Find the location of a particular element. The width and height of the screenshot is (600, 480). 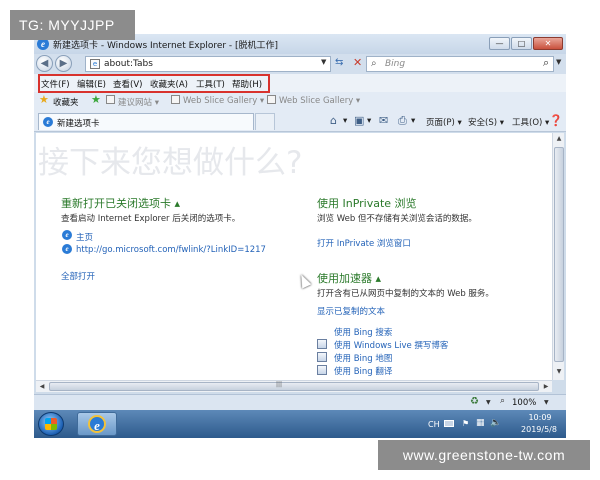

horizontal-scroll-thumb is located at coordinates (294, 386).